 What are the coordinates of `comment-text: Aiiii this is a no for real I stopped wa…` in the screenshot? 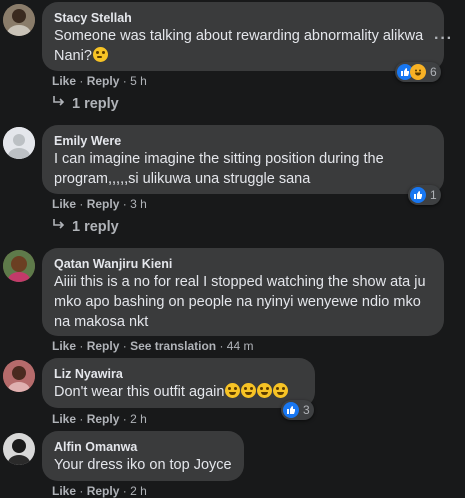 It's located at (240, 302).